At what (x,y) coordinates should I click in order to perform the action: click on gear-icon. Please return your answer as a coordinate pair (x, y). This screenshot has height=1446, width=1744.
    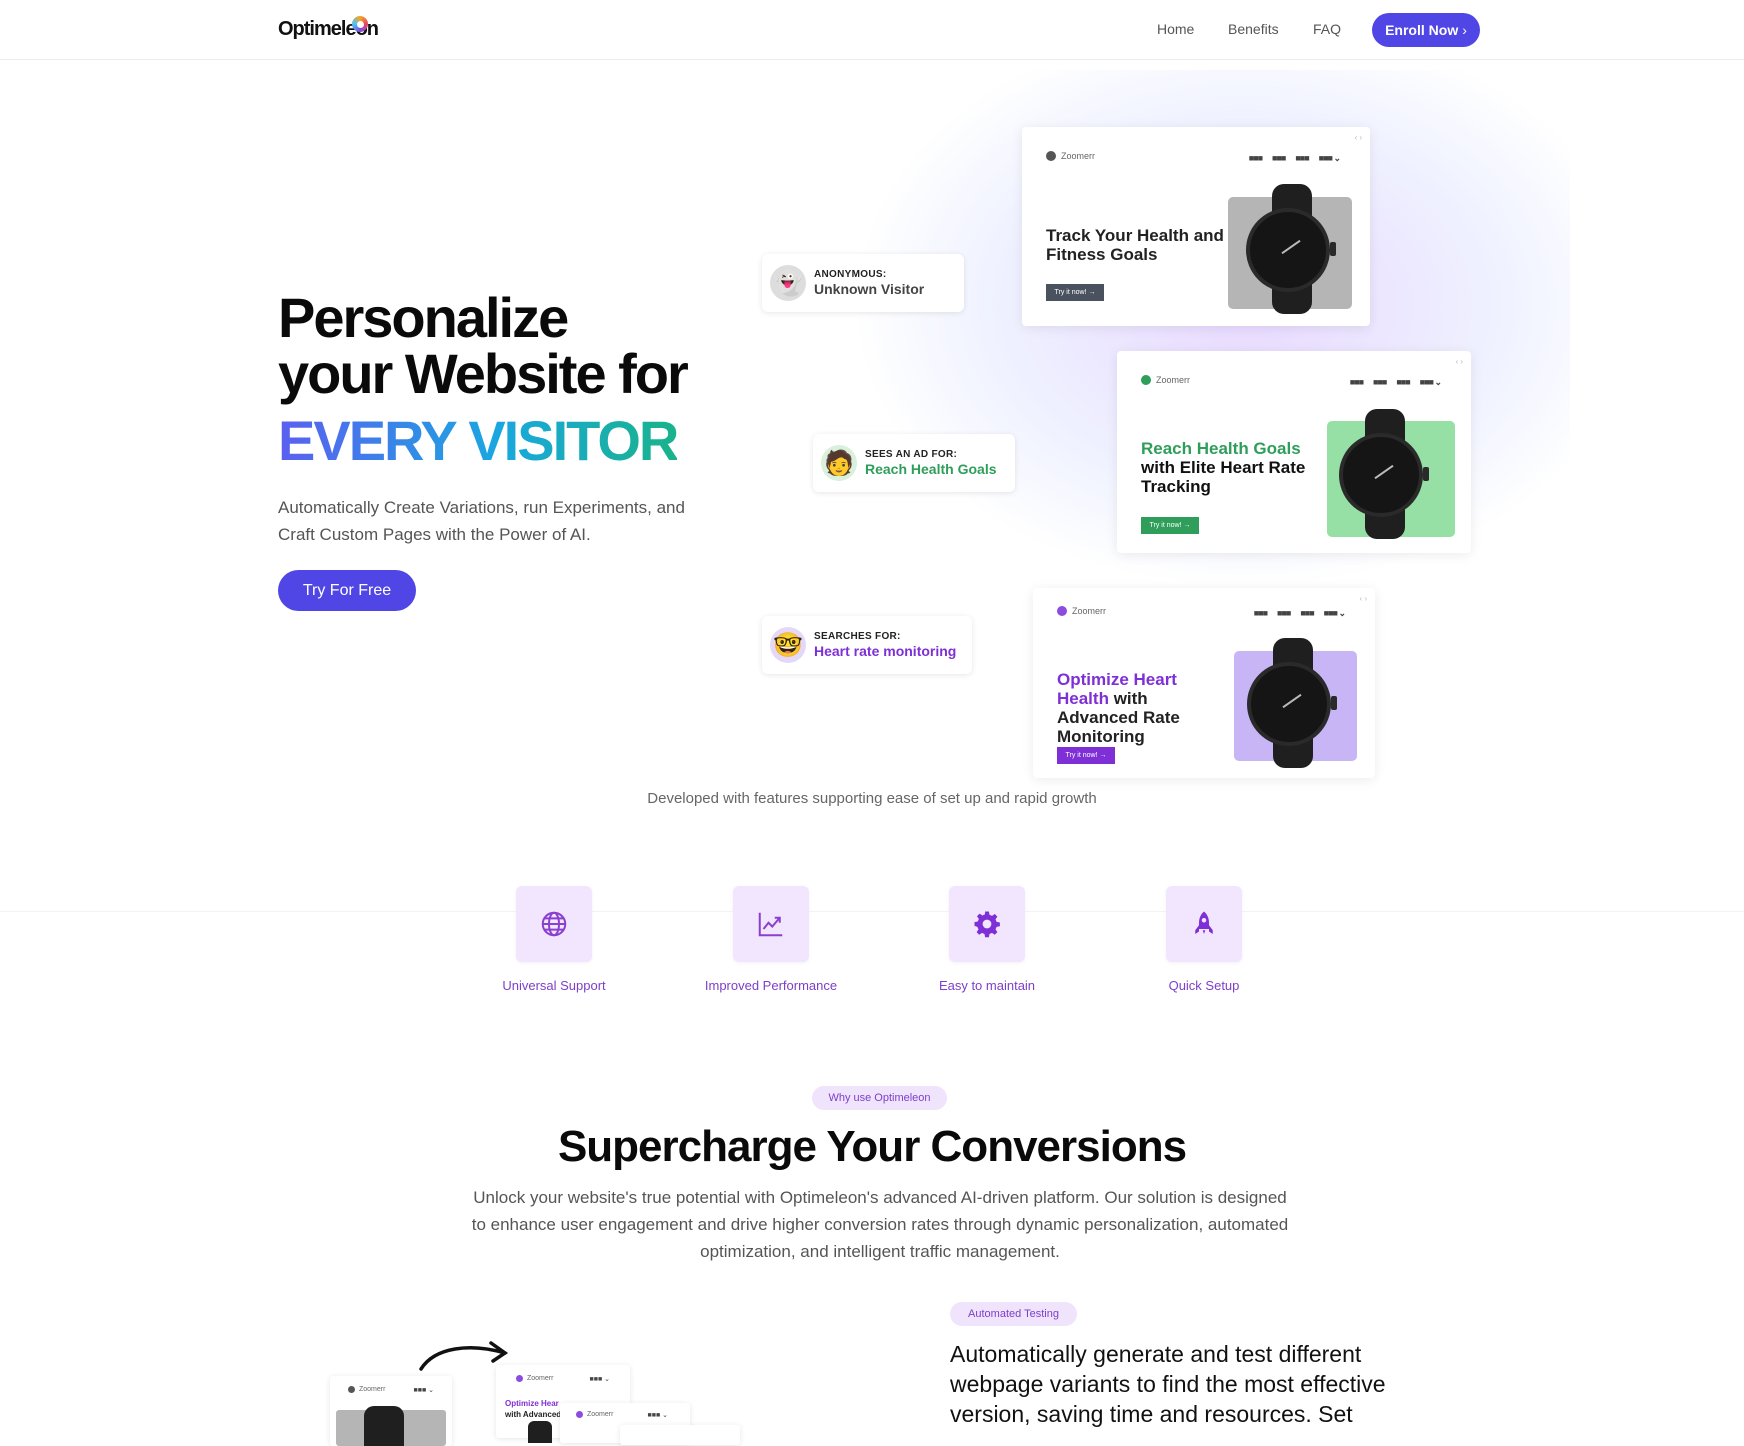
    Looking at the image, I should click on (987, 924).